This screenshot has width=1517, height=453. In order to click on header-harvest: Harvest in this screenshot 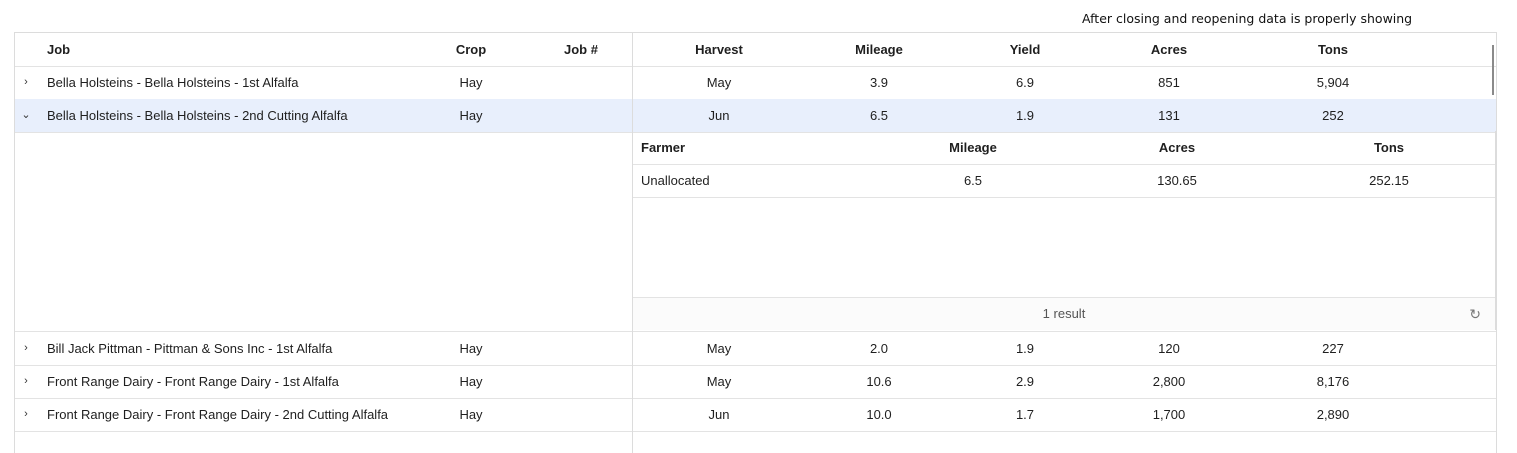, I will do `click(719, 49)`.